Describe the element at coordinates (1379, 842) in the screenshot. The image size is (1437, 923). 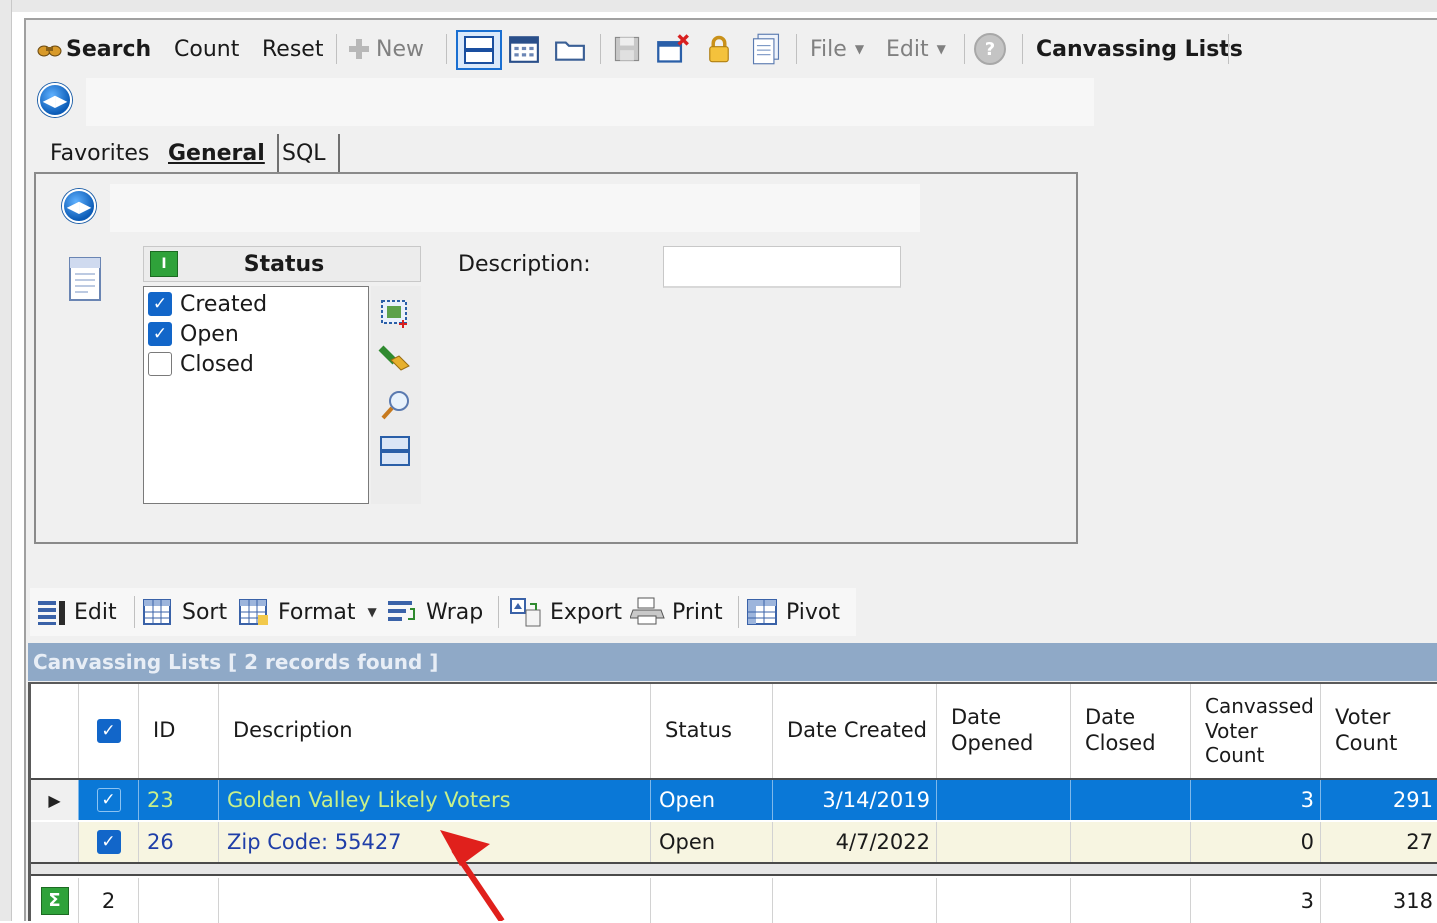
I see `cell-voter-count: 27` at that location.